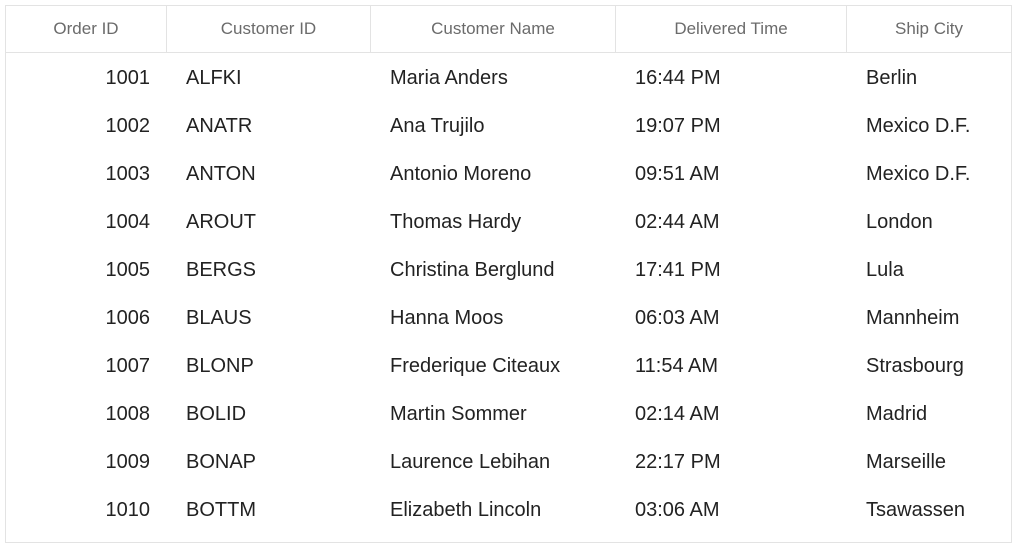 Image resolution: width=1019 pixels, height=549 pixels. What do you see at coordinates (731, 414) in the screenshot?
I see `cell-delivered-time: 02:14 AM` at bounding box center [731, 414].